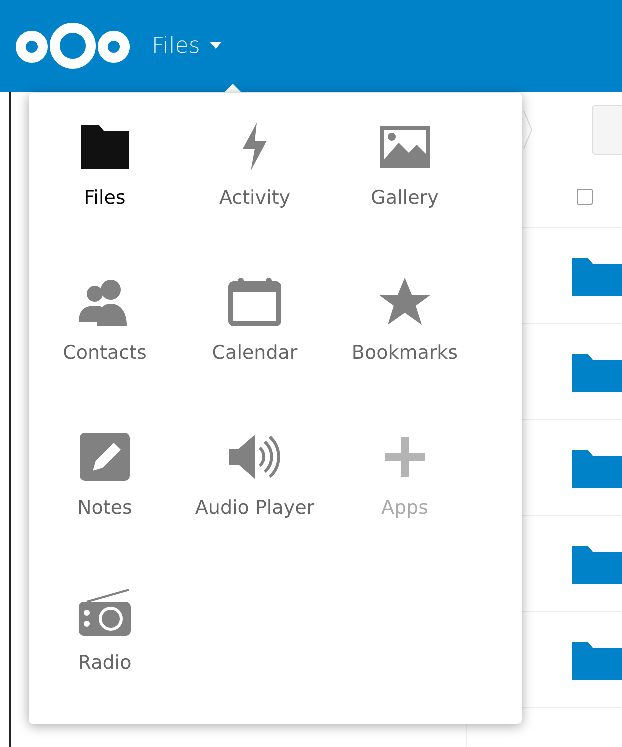  Describe the element at coordinates (255, 165) in the screenshot. I see `app-menu-item: Activity` at that location.